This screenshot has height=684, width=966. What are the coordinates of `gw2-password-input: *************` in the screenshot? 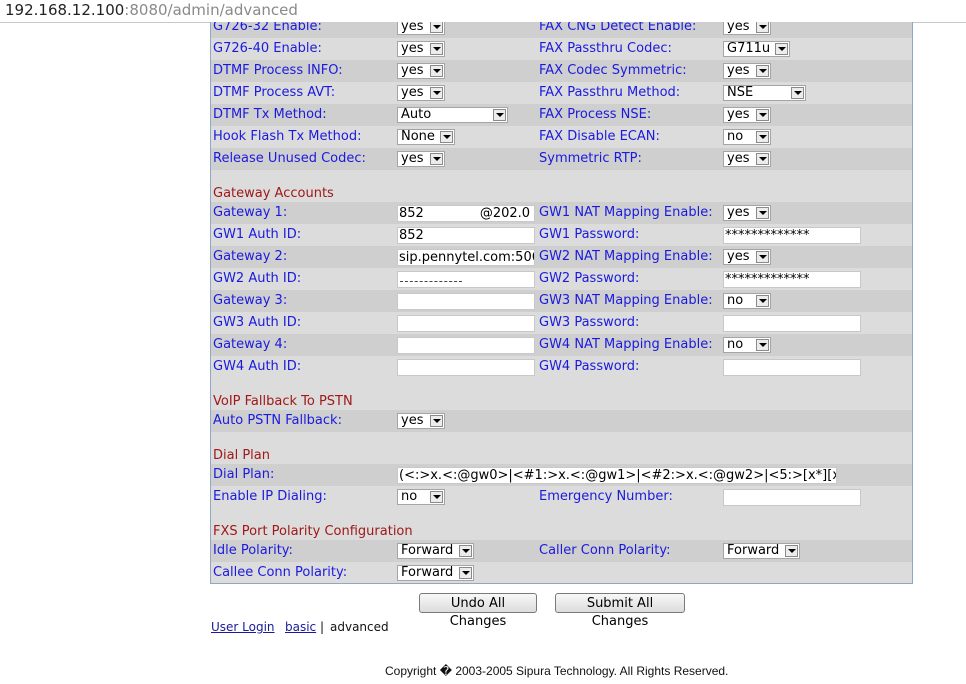 It's located at (792, 279).